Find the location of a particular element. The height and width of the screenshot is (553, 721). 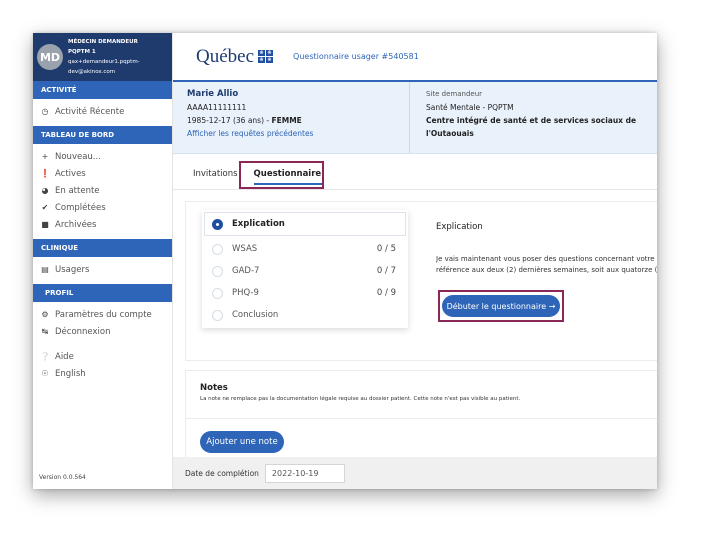

step-phq9: PHQ-9 0 / 9 is located at coordinates (305, 293).